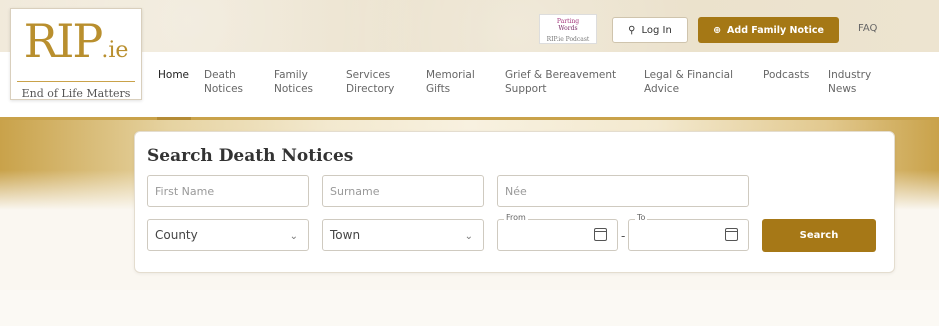 Image resolution: width=939 pixels, height=326 pixels. What do you see at coordinates (250, 156) in the screenshot?
I see `search-title: Search Death Notices` at bounding box center [250, 156].